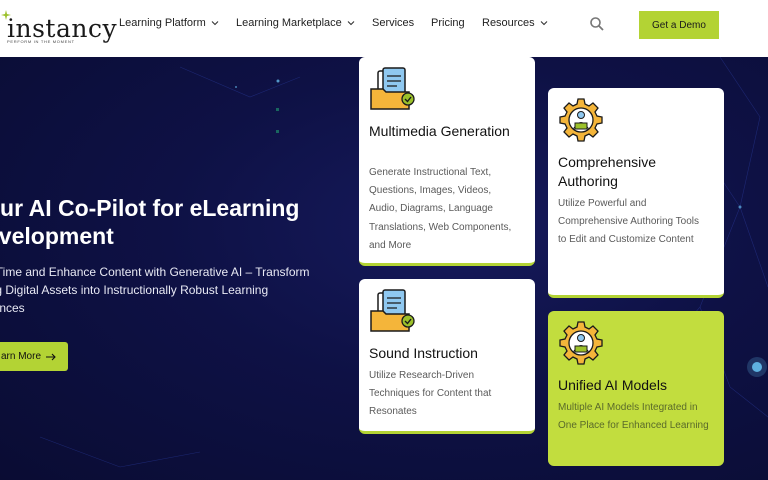  Describe the element at coordinates (41, 41) in the screenshot. I see `logo-tagline: PERFORM IN THE MOMENT` at that location.